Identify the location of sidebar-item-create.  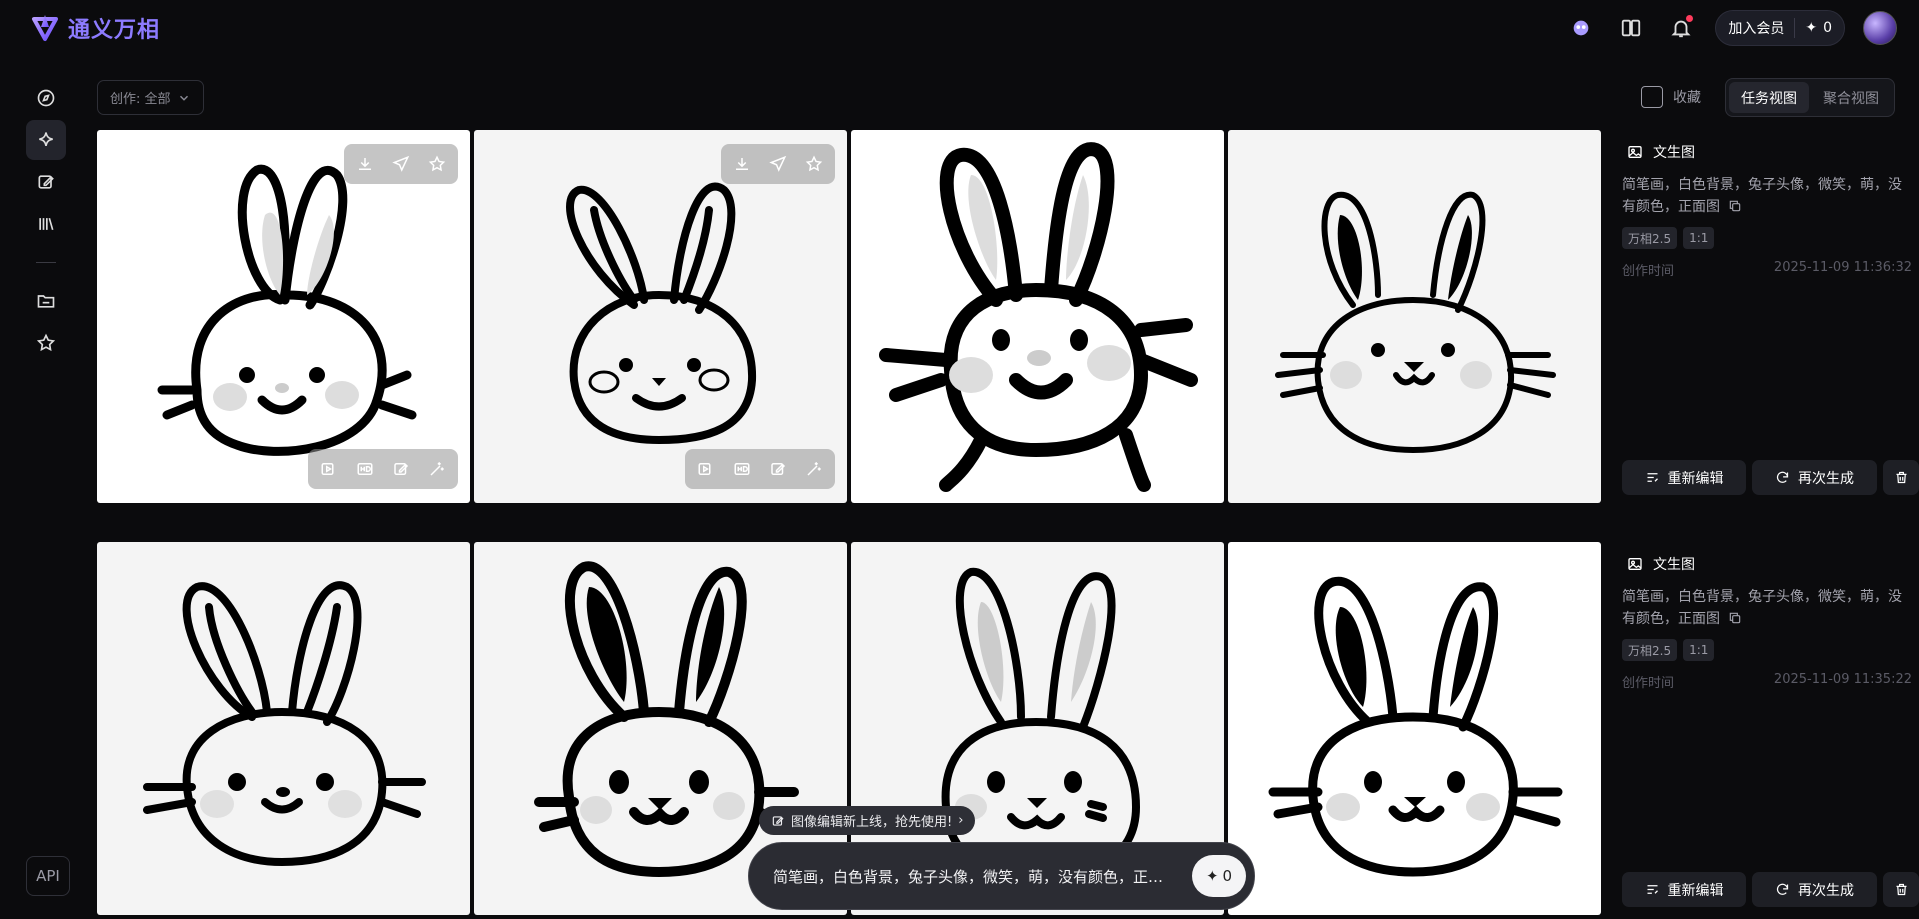
(46, 140).